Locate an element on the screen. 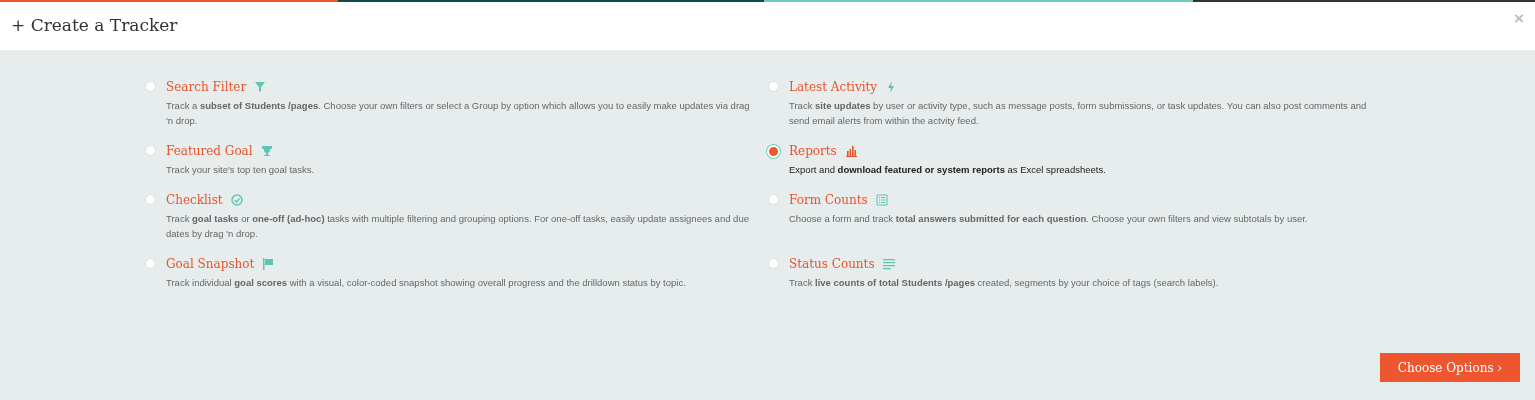 The width and height of the screenshot is (1535, 400). option-description: Track site updates by user or activity type, such as message posts, form submissions, or task updates. You can also post comments and send email alerts from within the actvity feed. is located at coordinates (1078, 113).